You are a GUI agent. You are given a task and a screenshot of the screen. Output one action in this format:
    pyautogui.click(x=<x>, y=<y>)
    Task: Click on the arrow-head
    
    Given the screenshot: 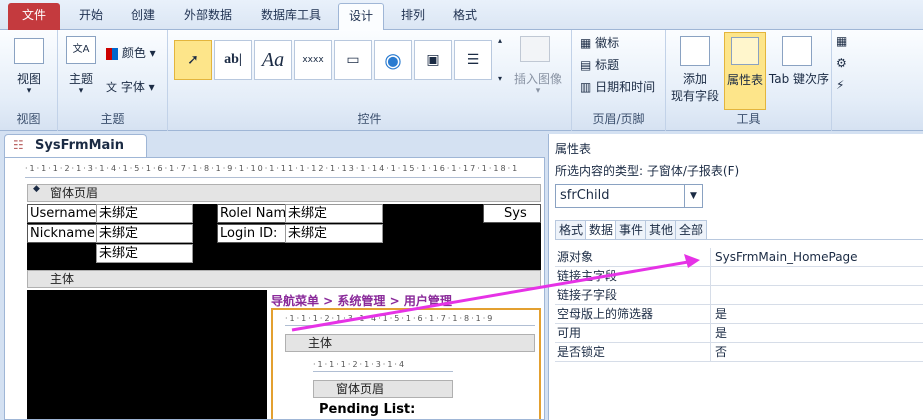 What is the action you would take?
    pyautogui.click(x=692, y=261)
    